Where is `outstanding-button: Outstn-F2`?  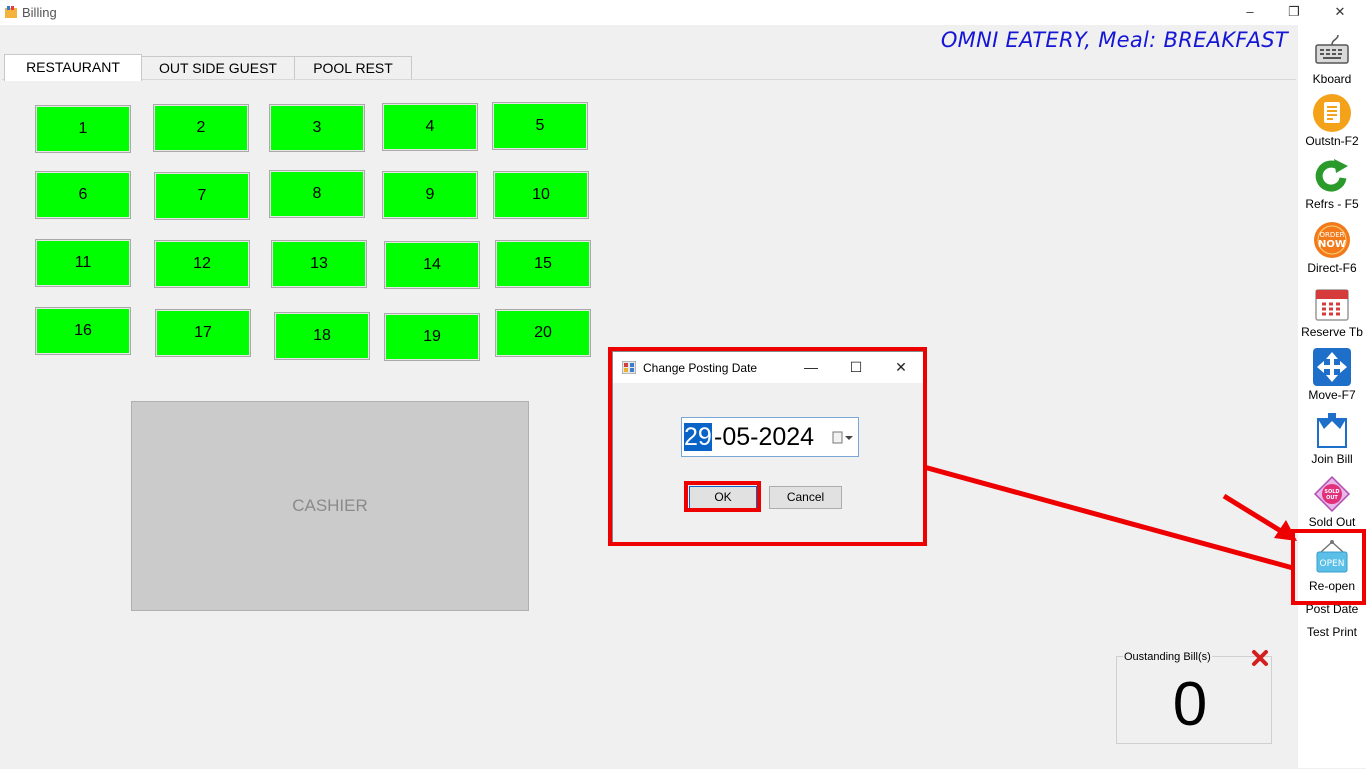 outstanding-button: Outstn-F2 is located at coordinates (1332, 120).